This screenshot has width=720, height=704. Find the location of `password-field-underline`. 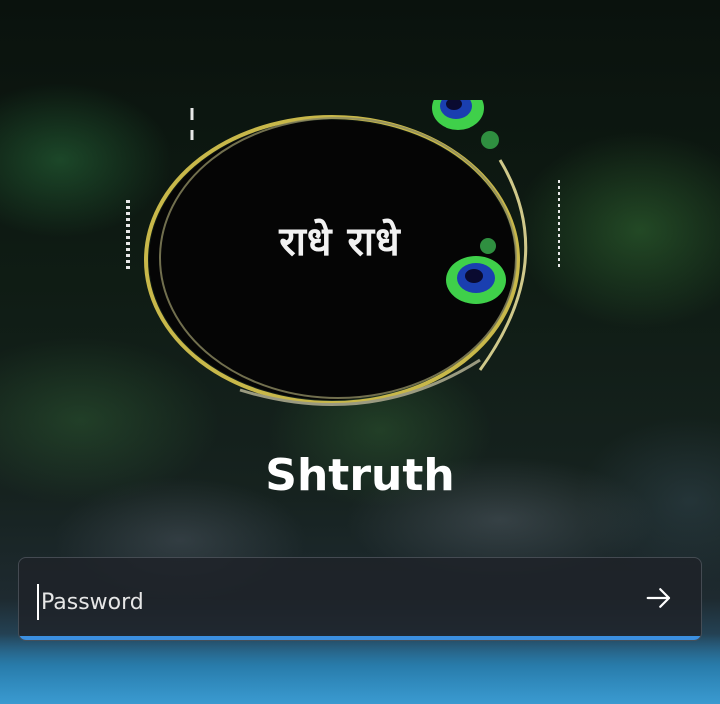

password-field-underline is located at coordinates (360, 638).